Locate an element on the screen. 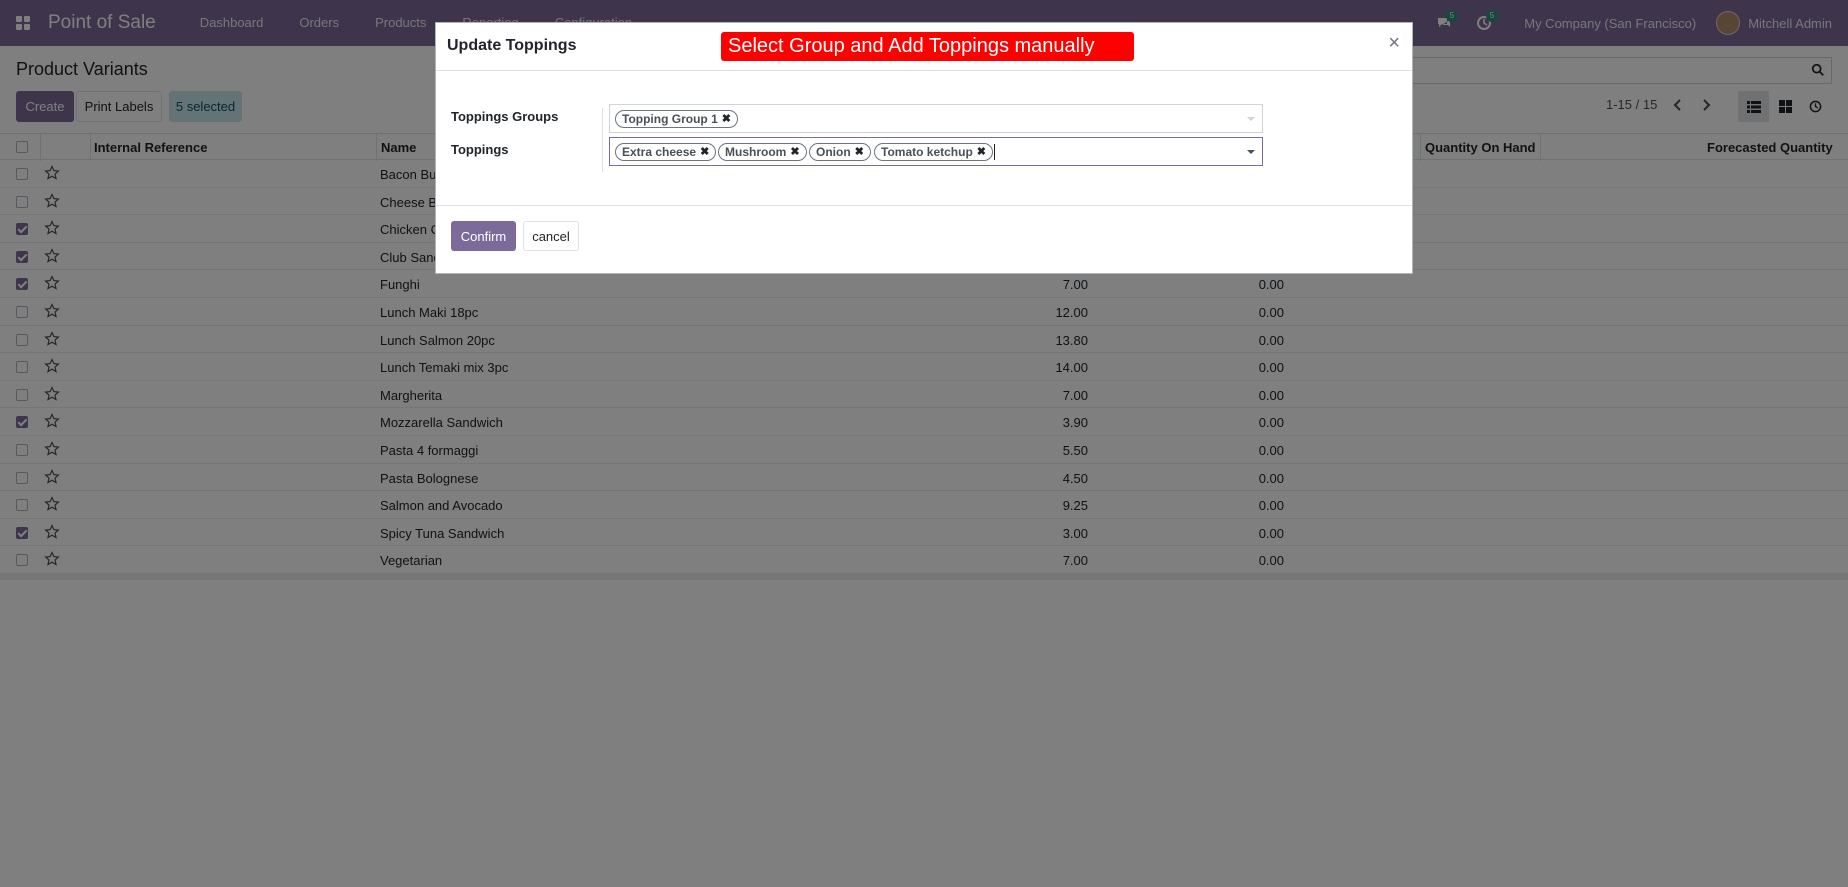 This screenshot has height=887, width=1848. toppings-label: Toppings is located at coordinates (480, 149).